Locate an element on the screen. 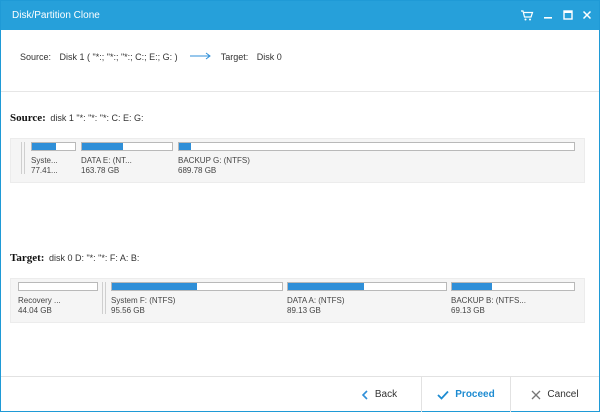 This screenshot has width=600, height=412. target-partition-4: BACKUP B: (NTFS... 69.13 GB is located at coordinates (513, 298).